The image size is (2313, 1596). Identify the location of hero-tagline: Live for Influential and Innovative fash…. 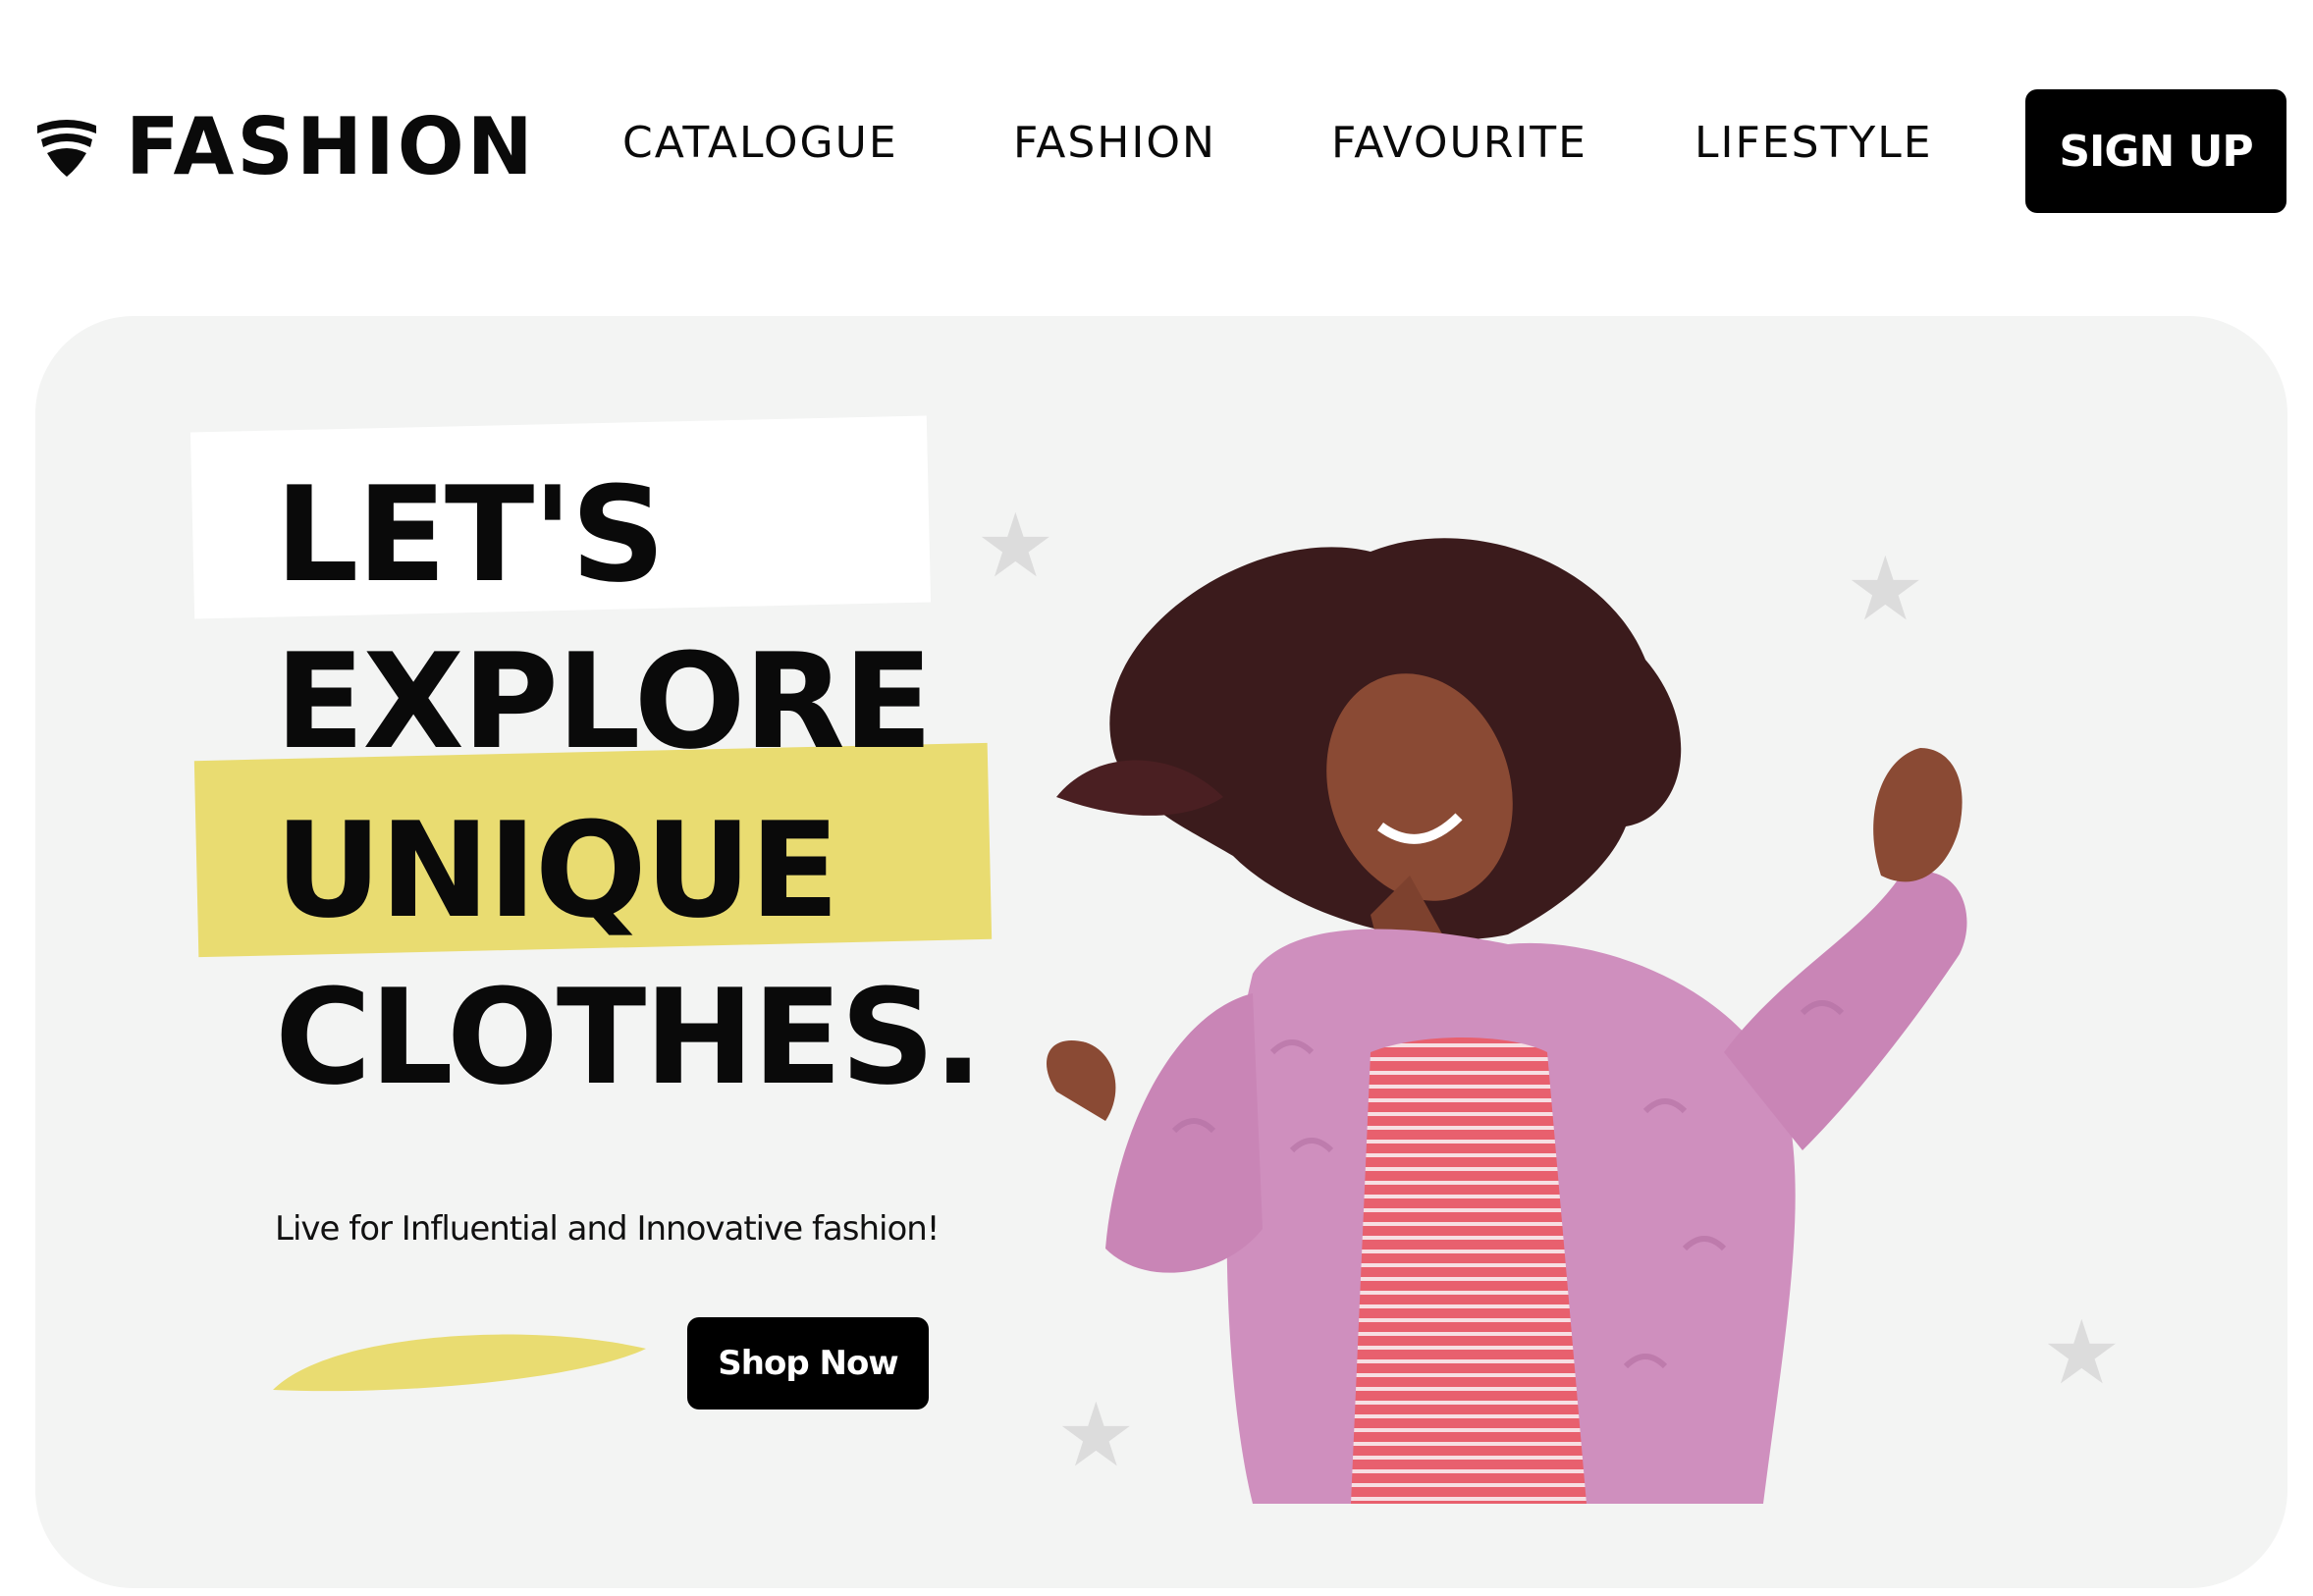
(607, 1229).